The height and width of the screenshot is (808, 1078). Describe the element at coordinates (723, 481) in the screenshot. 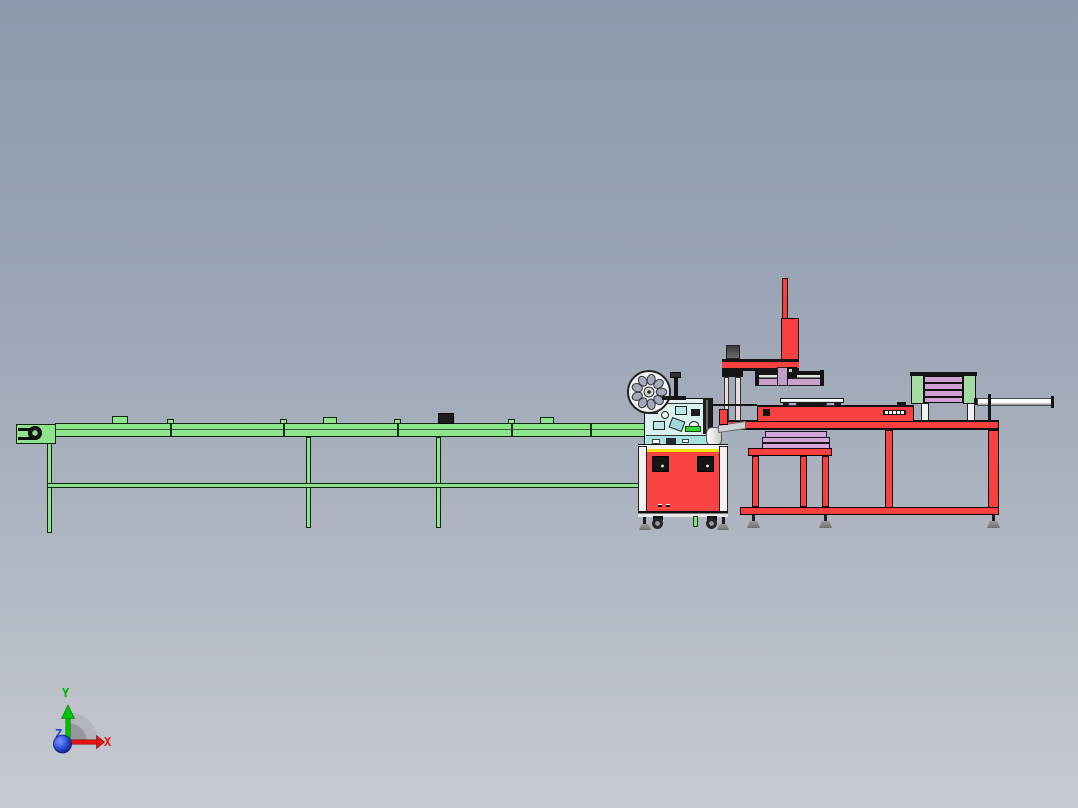

I see `cabinet-right-post` at that location.